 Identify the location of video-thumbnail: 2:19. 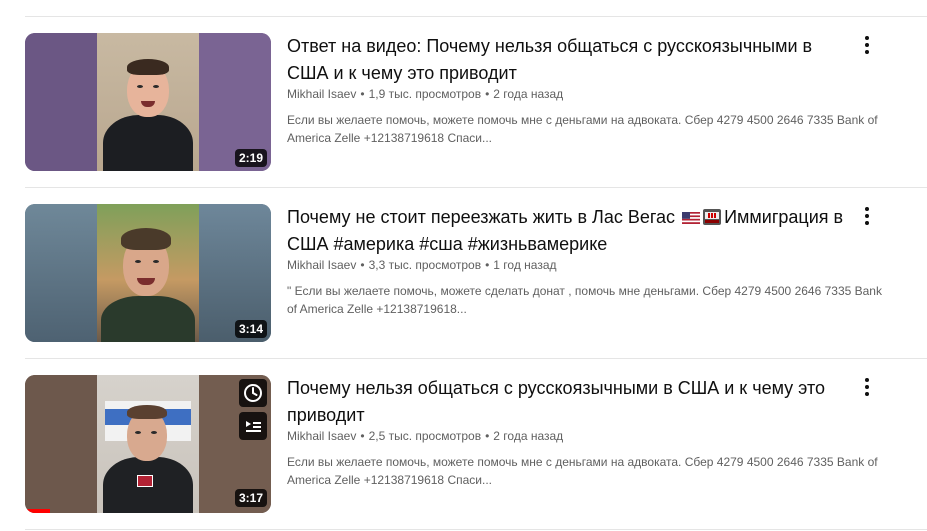
(148, 102).